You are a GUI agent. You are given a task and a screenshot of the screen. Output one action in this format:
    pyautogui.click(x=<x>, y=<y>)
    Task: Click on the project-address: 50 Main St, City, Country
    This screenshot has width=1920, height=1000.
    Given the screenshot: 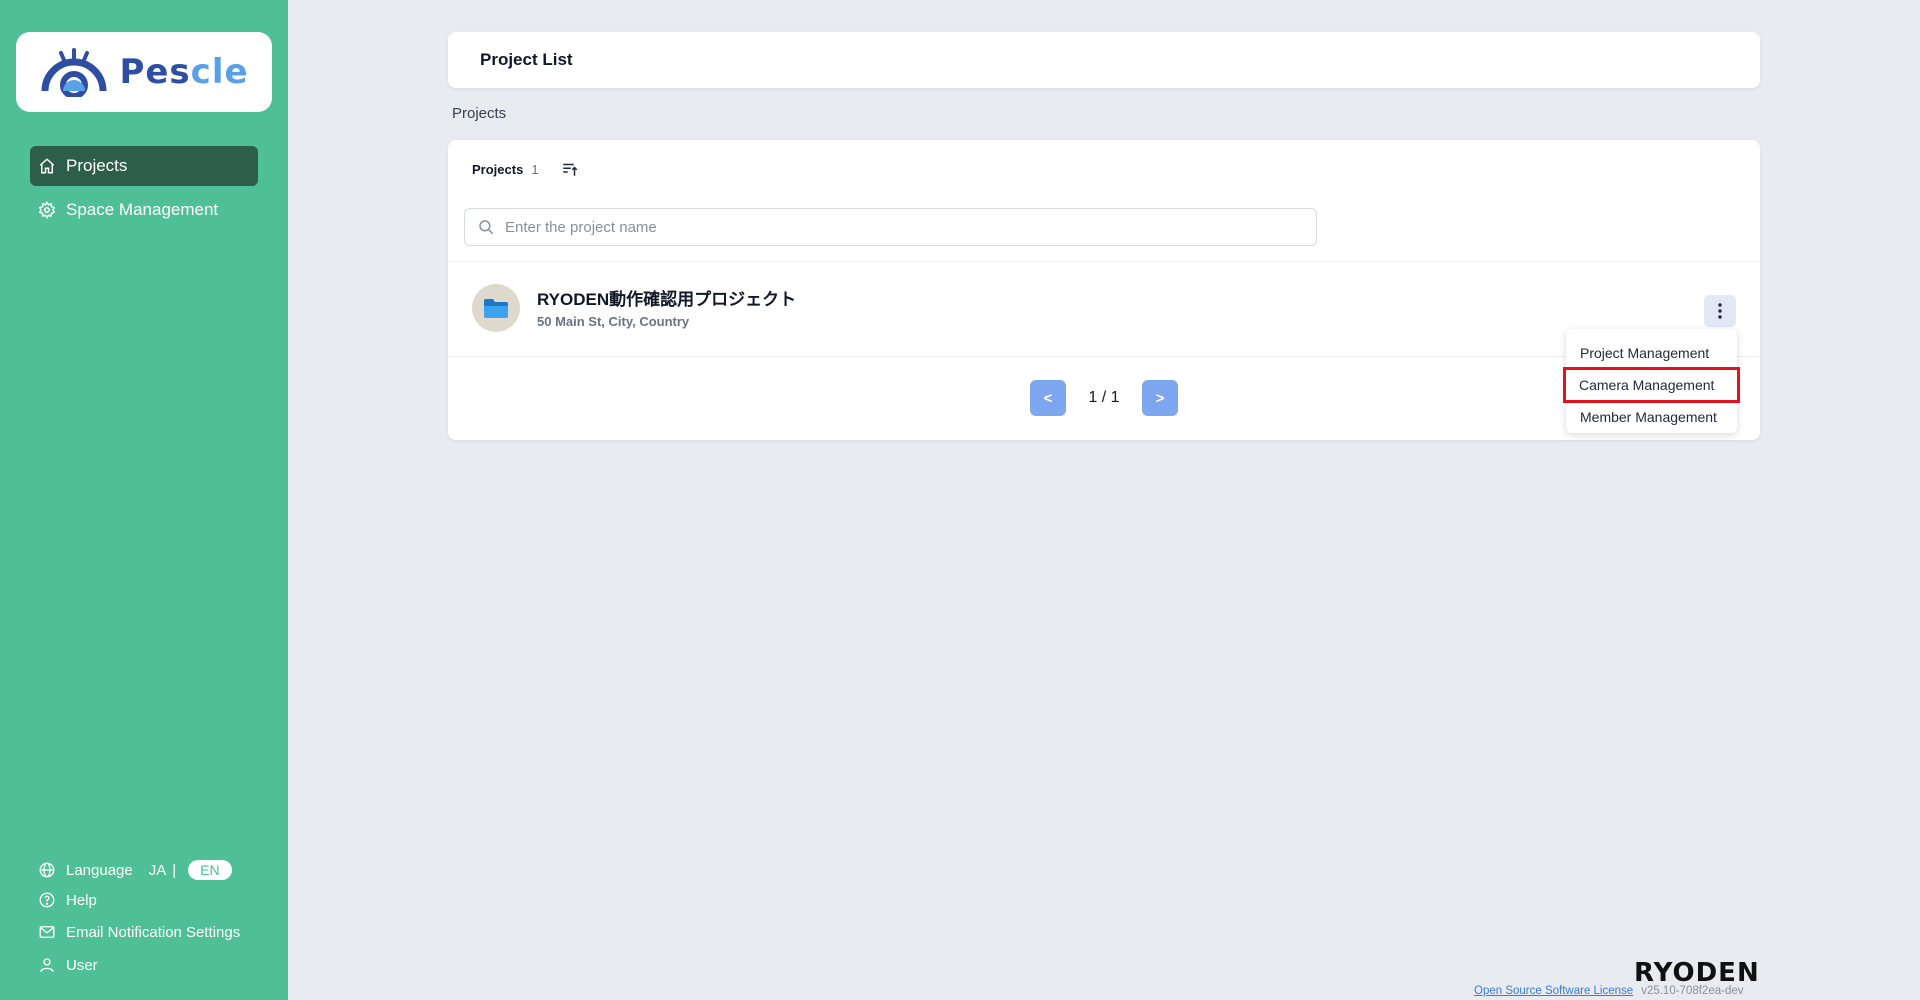 What is the action you would take?
    pyautogui.click(x=613, y=321)
    